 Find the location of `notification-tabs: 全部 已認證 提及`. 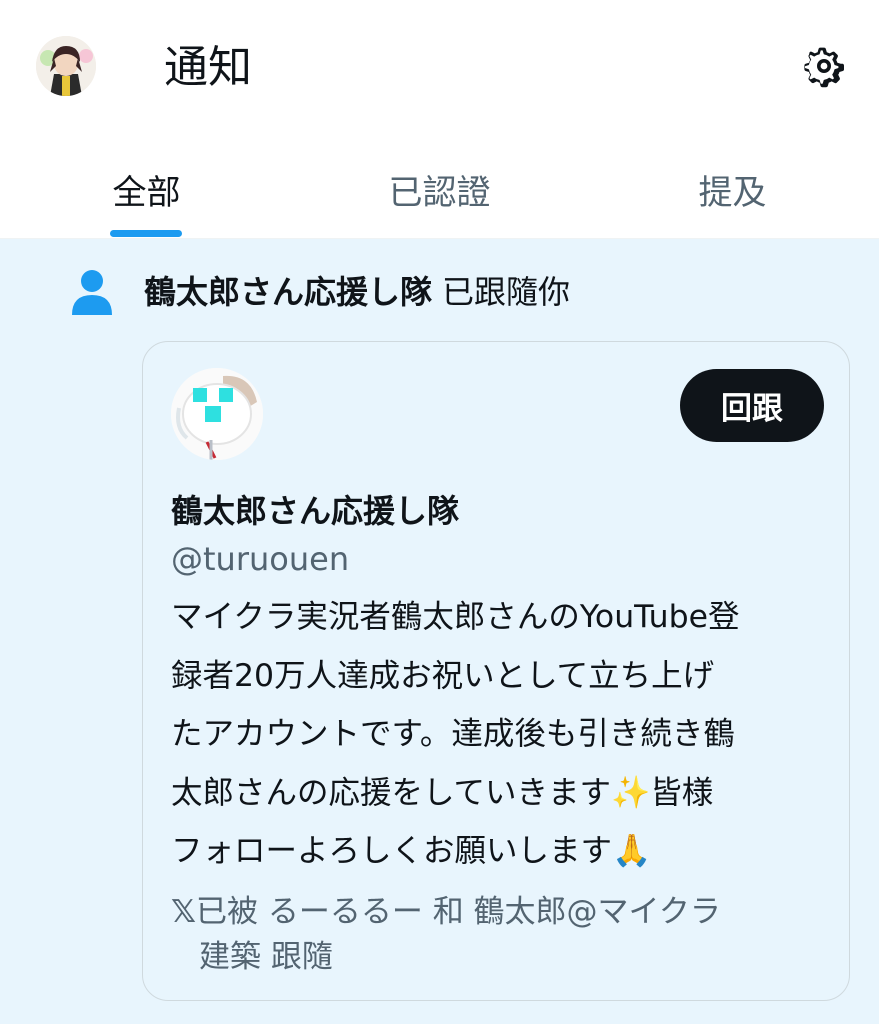

notification-tabs: 全部 已認證 提及 is located at coordinates (439, 189).